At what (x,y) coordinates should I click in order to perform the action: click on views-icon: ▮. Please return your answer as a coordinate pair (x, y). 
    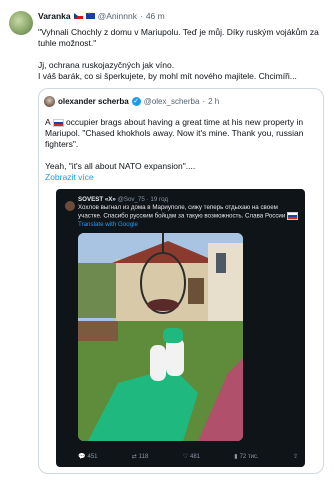
    Looking at the image, I should click on (236, 457).